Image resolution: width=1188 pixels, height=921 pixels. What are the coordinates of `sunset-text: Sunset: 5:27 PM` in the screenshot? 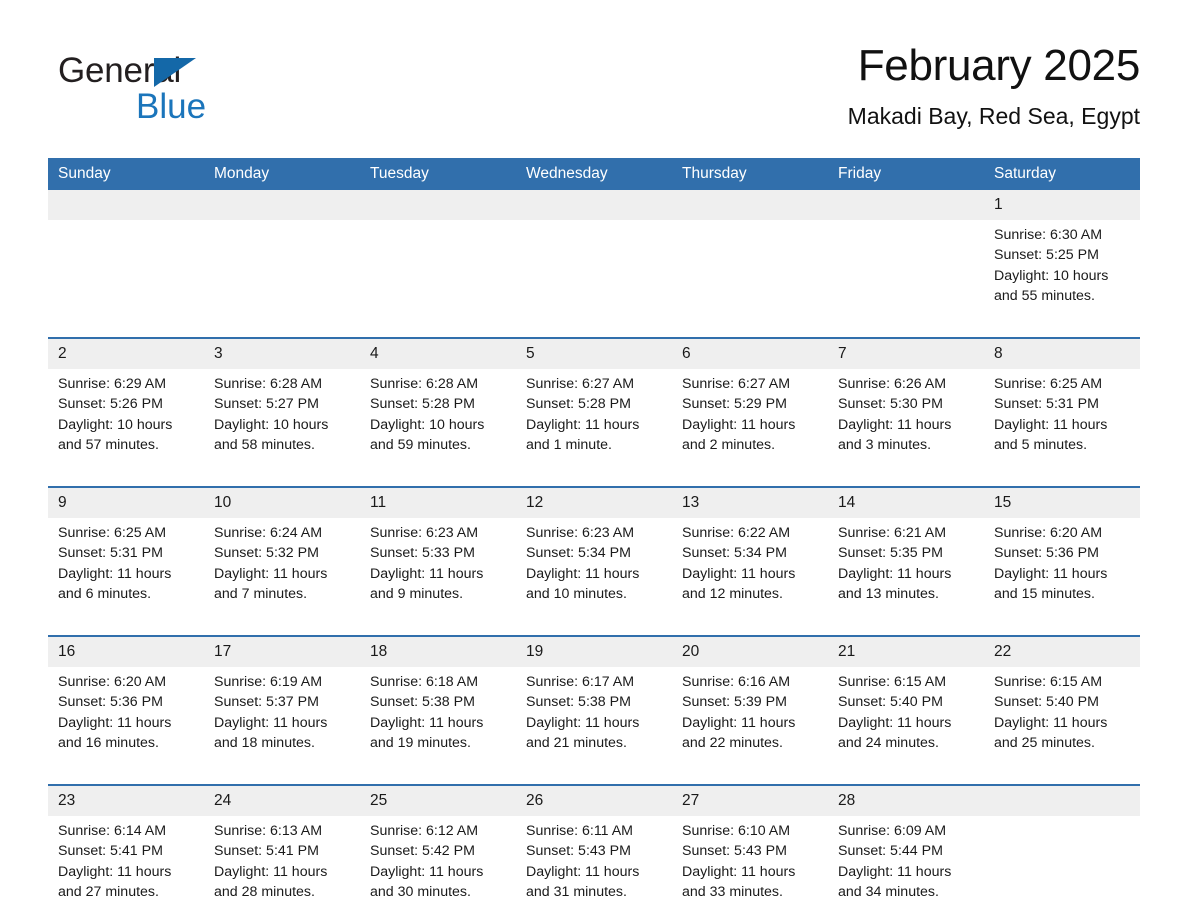 It's located at (266, 404).